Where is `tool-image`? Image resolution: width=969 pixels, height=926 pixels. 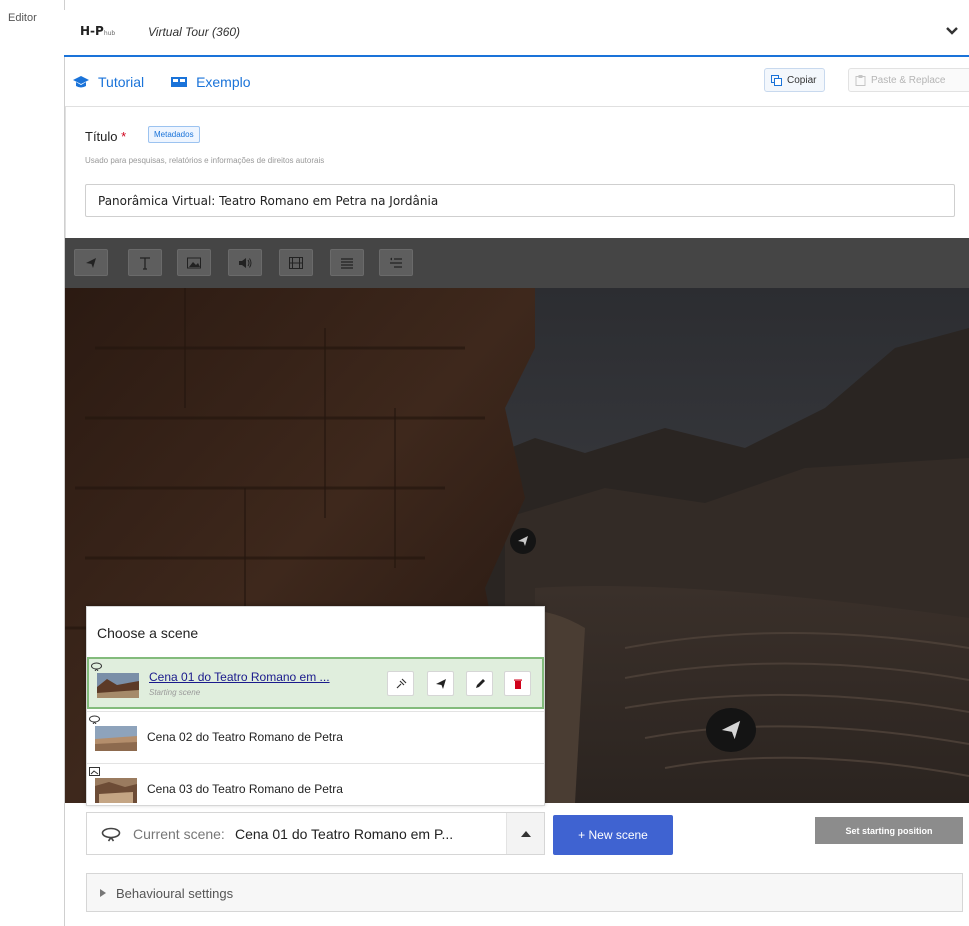
tool-image is located at coordinates (194, 262).